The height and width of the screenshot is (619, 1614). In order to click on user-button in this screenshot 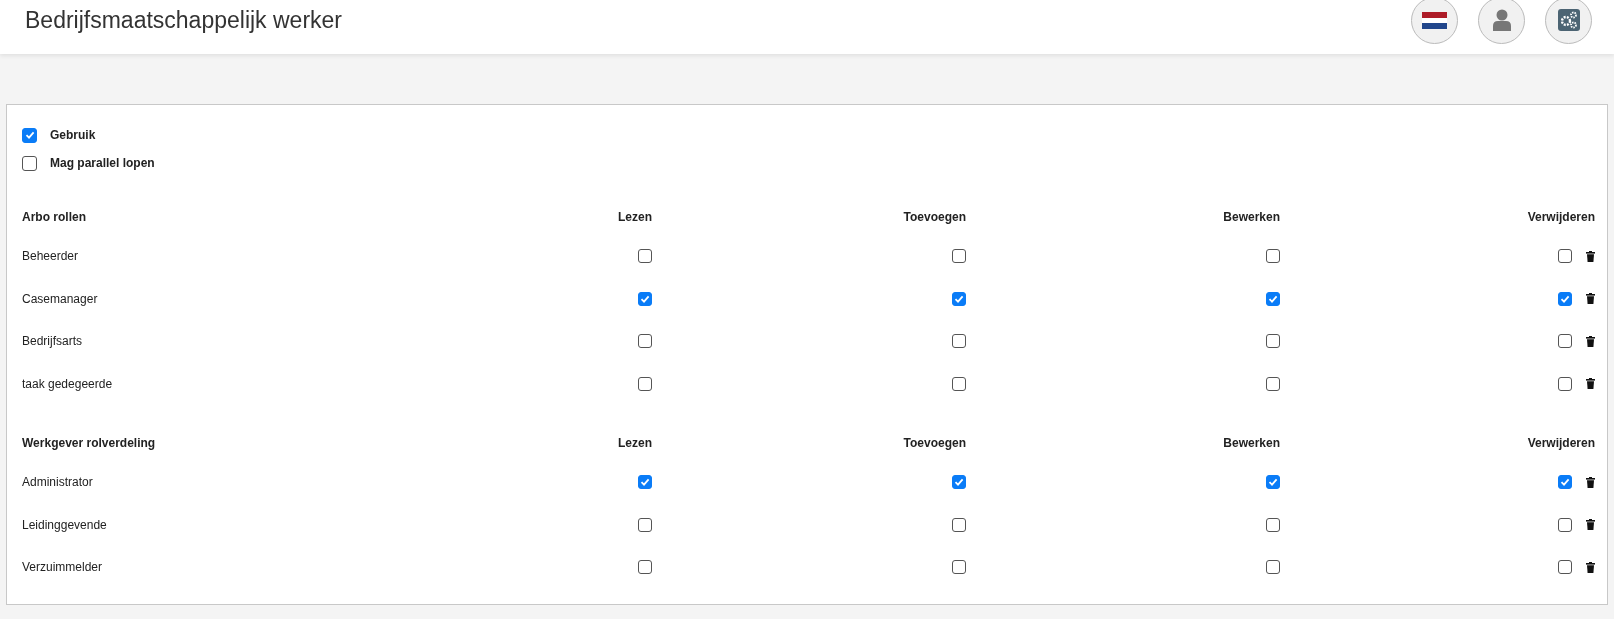, I will do `click(1501, 22)`.